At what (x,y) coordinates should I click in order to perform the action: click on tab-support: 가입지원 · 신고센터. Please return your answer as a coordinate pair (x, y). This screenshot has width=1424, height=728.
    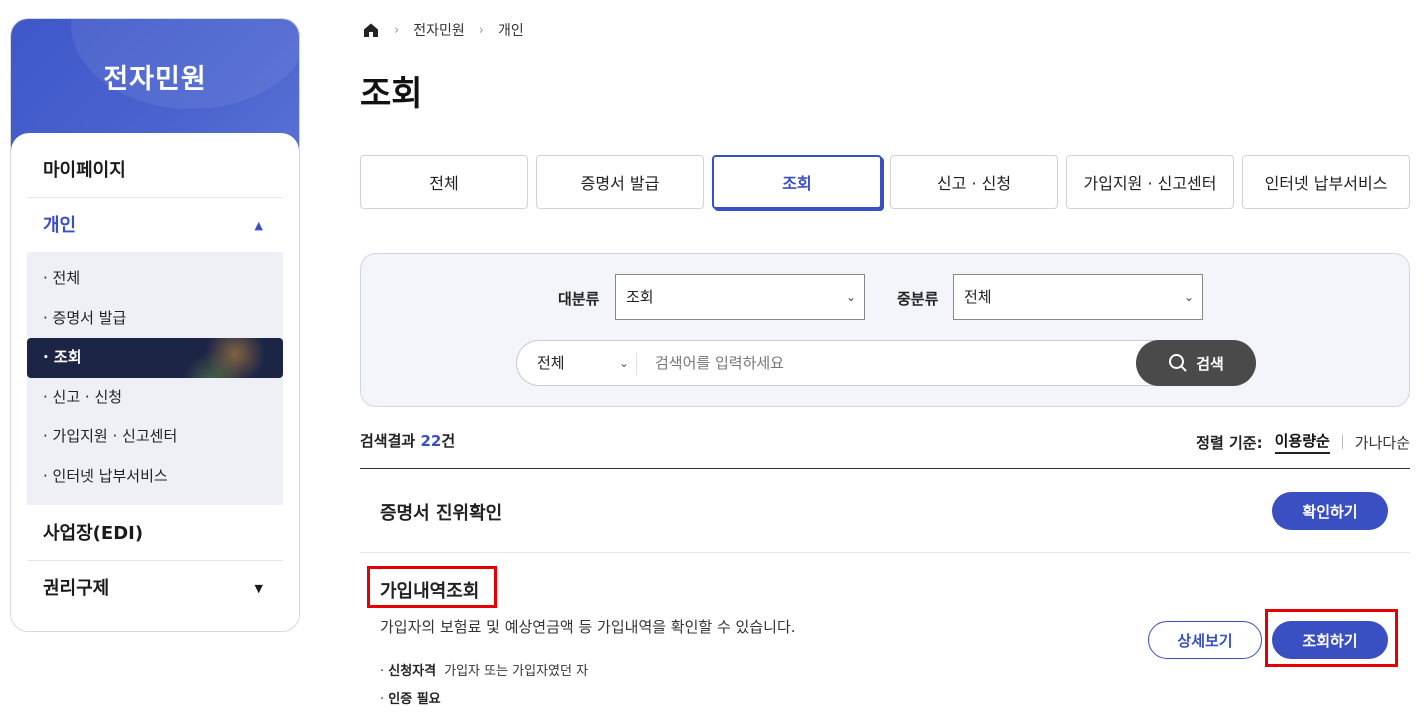
    Looking at the image, I should click on (1150, 182).